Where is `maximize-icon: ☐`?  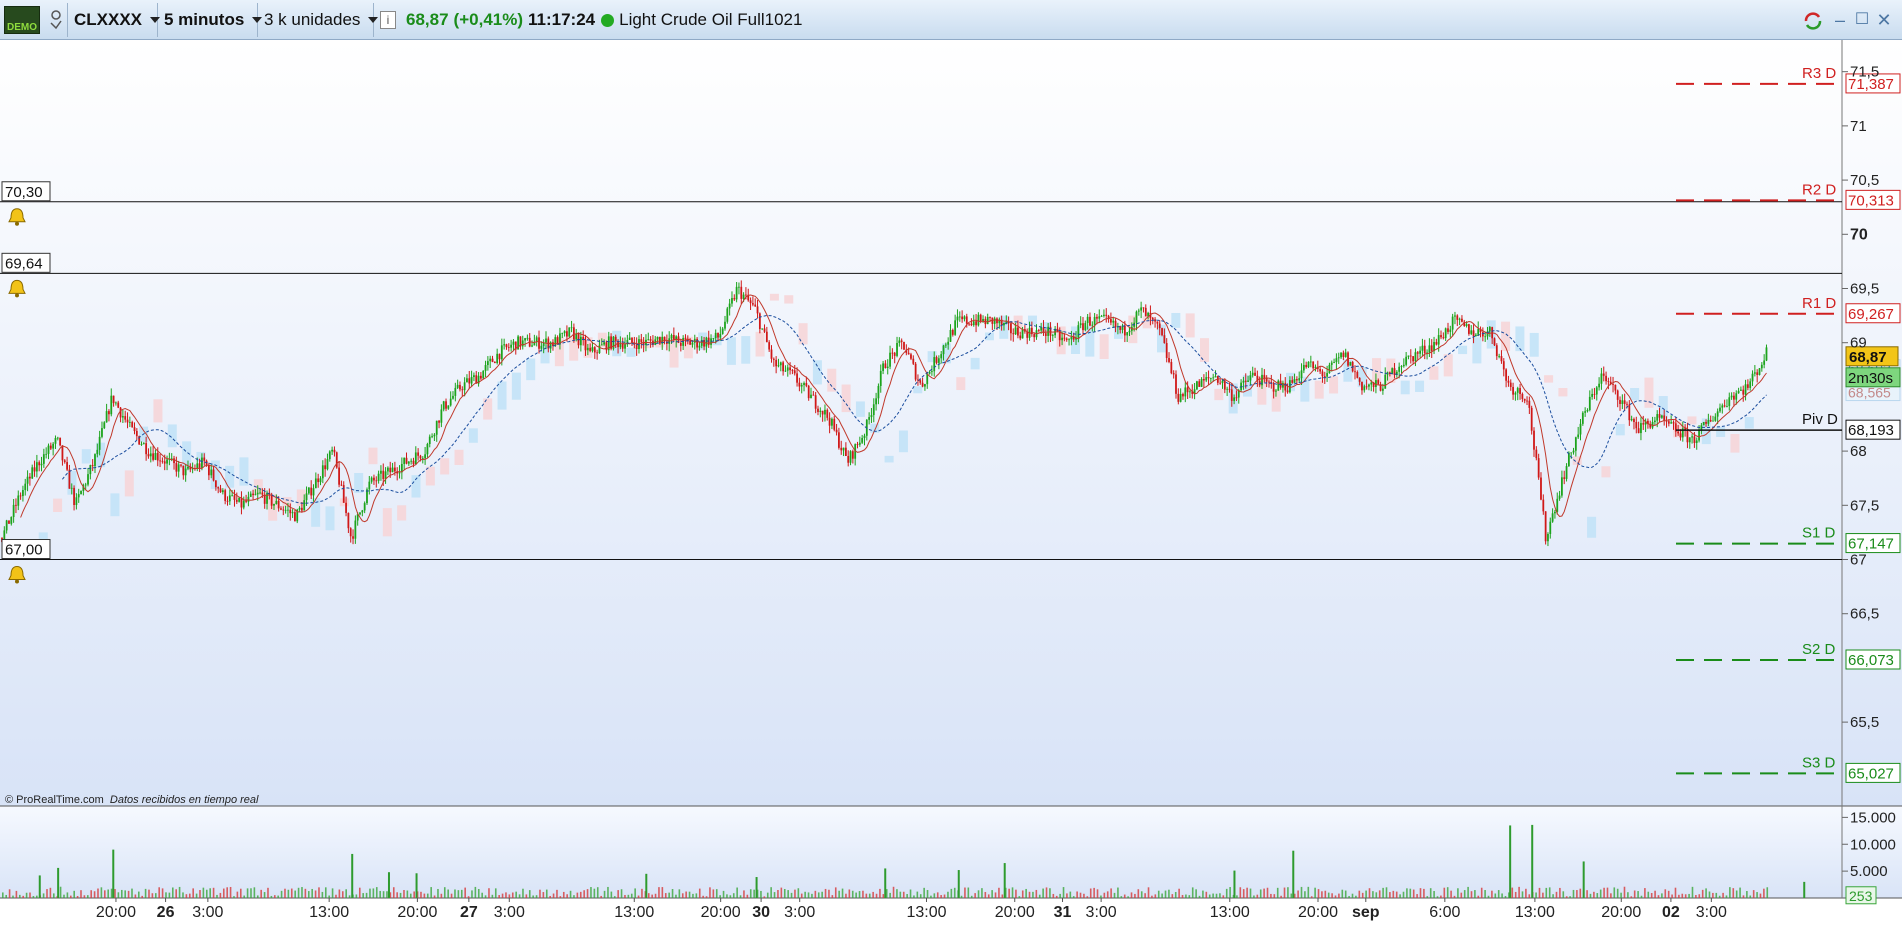 maximize-icon: ☐ is located at coordinates (1862, 20).